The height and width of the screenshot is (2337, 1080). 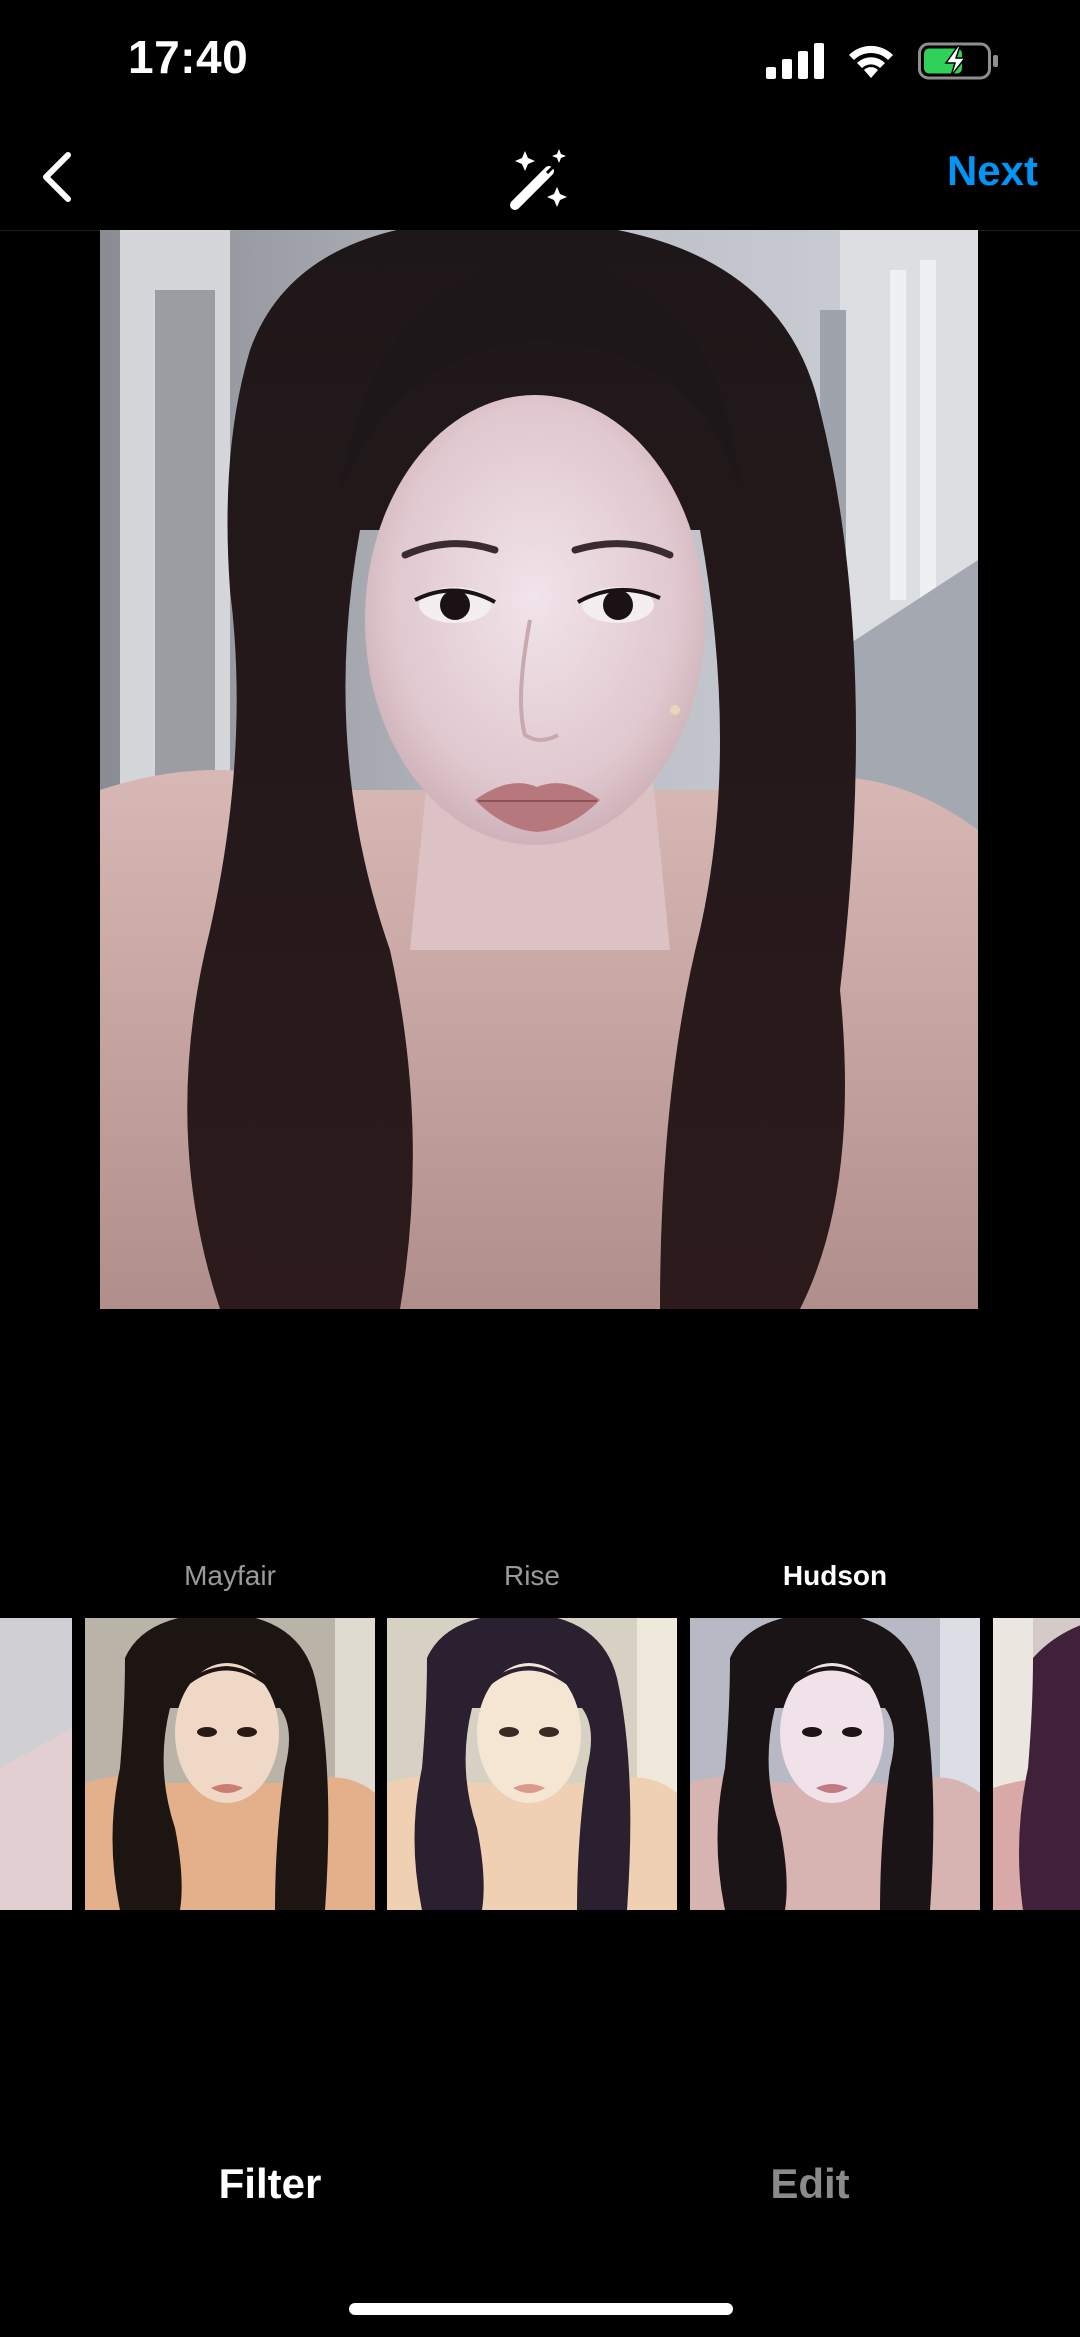 I want to click on chevron-left-icon, so click(x=57, y=177).